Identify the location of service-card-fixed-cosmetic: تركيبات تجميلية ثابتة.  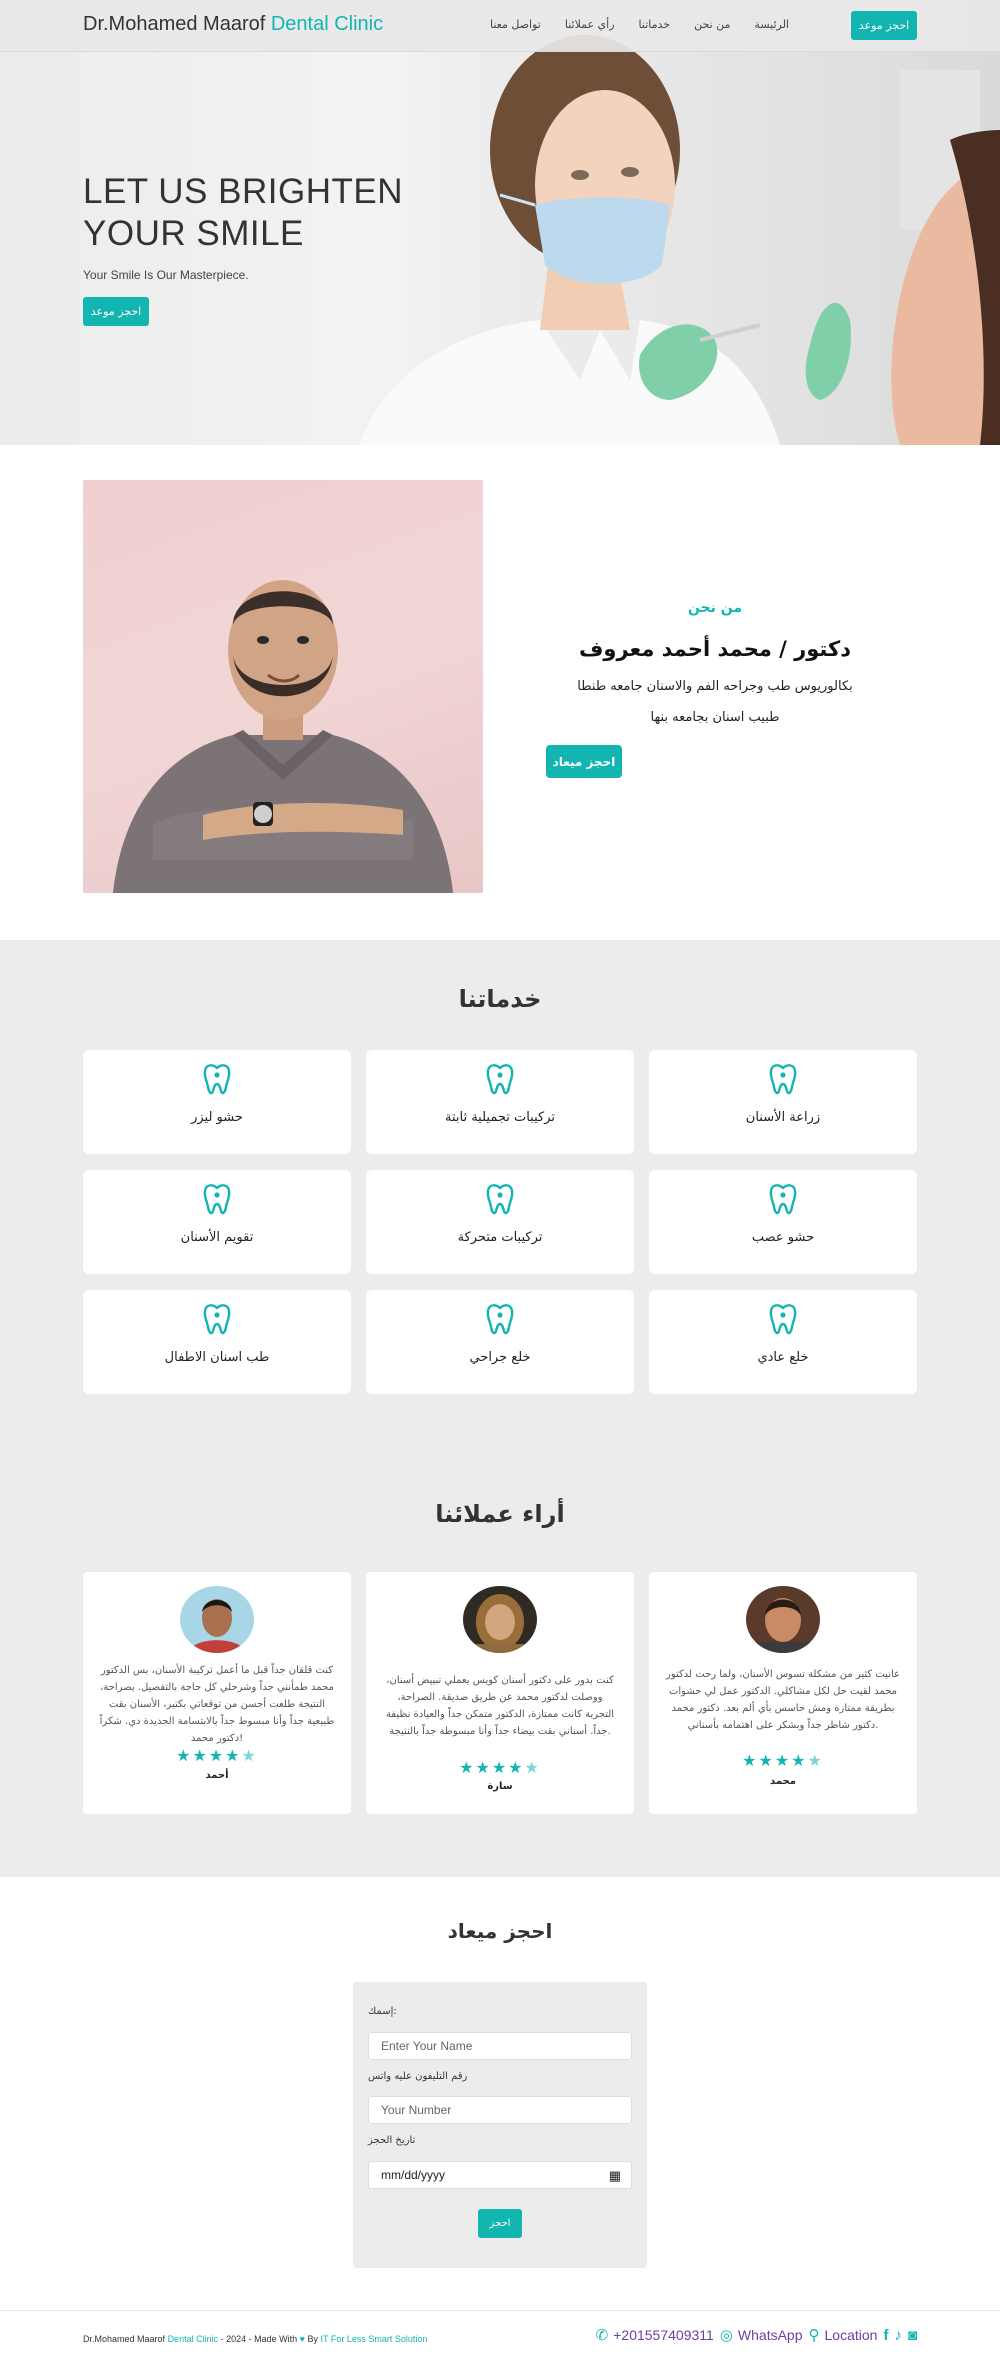
(500, 1102).